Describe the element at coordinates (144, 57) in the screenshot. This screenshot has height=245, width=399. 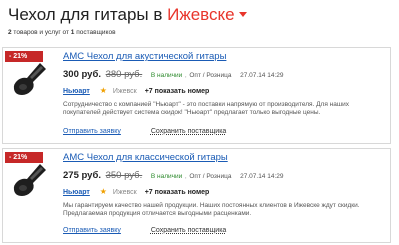
I see `listing-title-link: AMC Чехол для акустической гитары` at that location.